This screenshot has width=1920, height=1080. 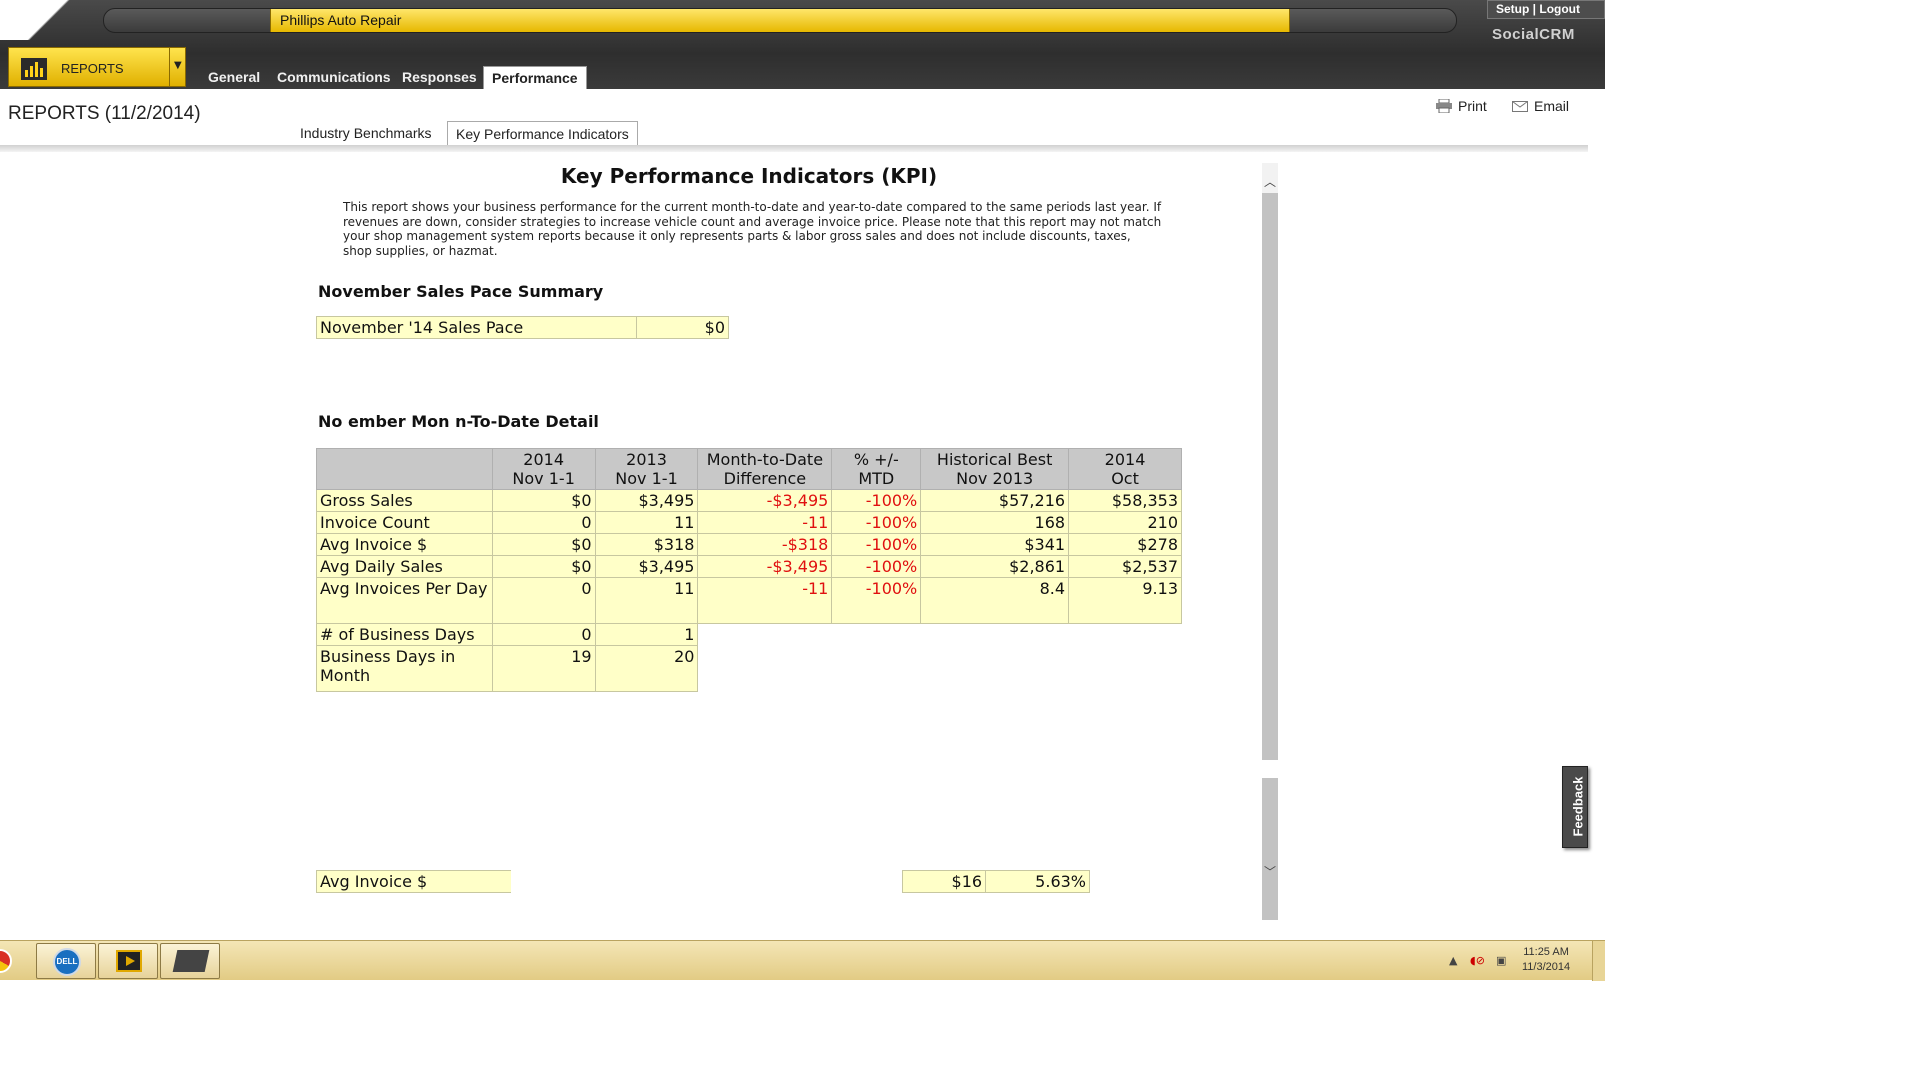 What do you see at coordinates (1037, 881) in the screenshot?
I see `cell-pct: 5.63%` at bounding box center [1037, 881].